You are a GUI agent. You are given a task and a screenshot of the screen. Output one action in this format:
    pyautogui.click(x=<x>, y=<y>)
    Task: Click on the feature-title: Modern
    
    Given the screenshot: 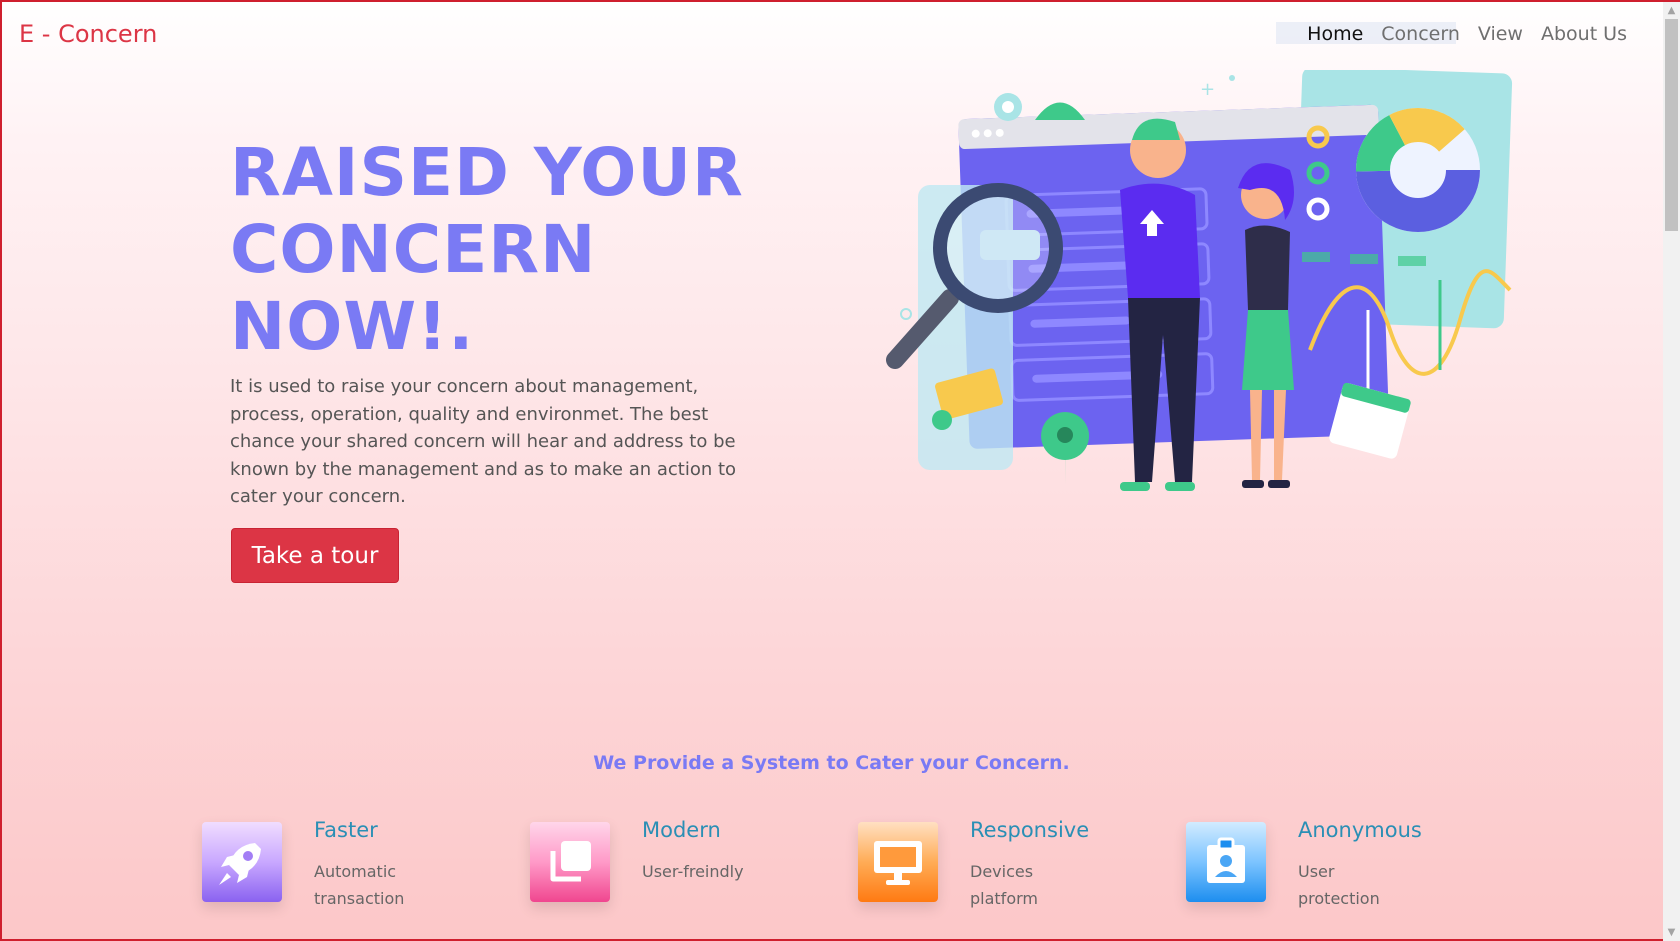 What is the action you would take?
    pyautogui.click(x=681, y=830)
    